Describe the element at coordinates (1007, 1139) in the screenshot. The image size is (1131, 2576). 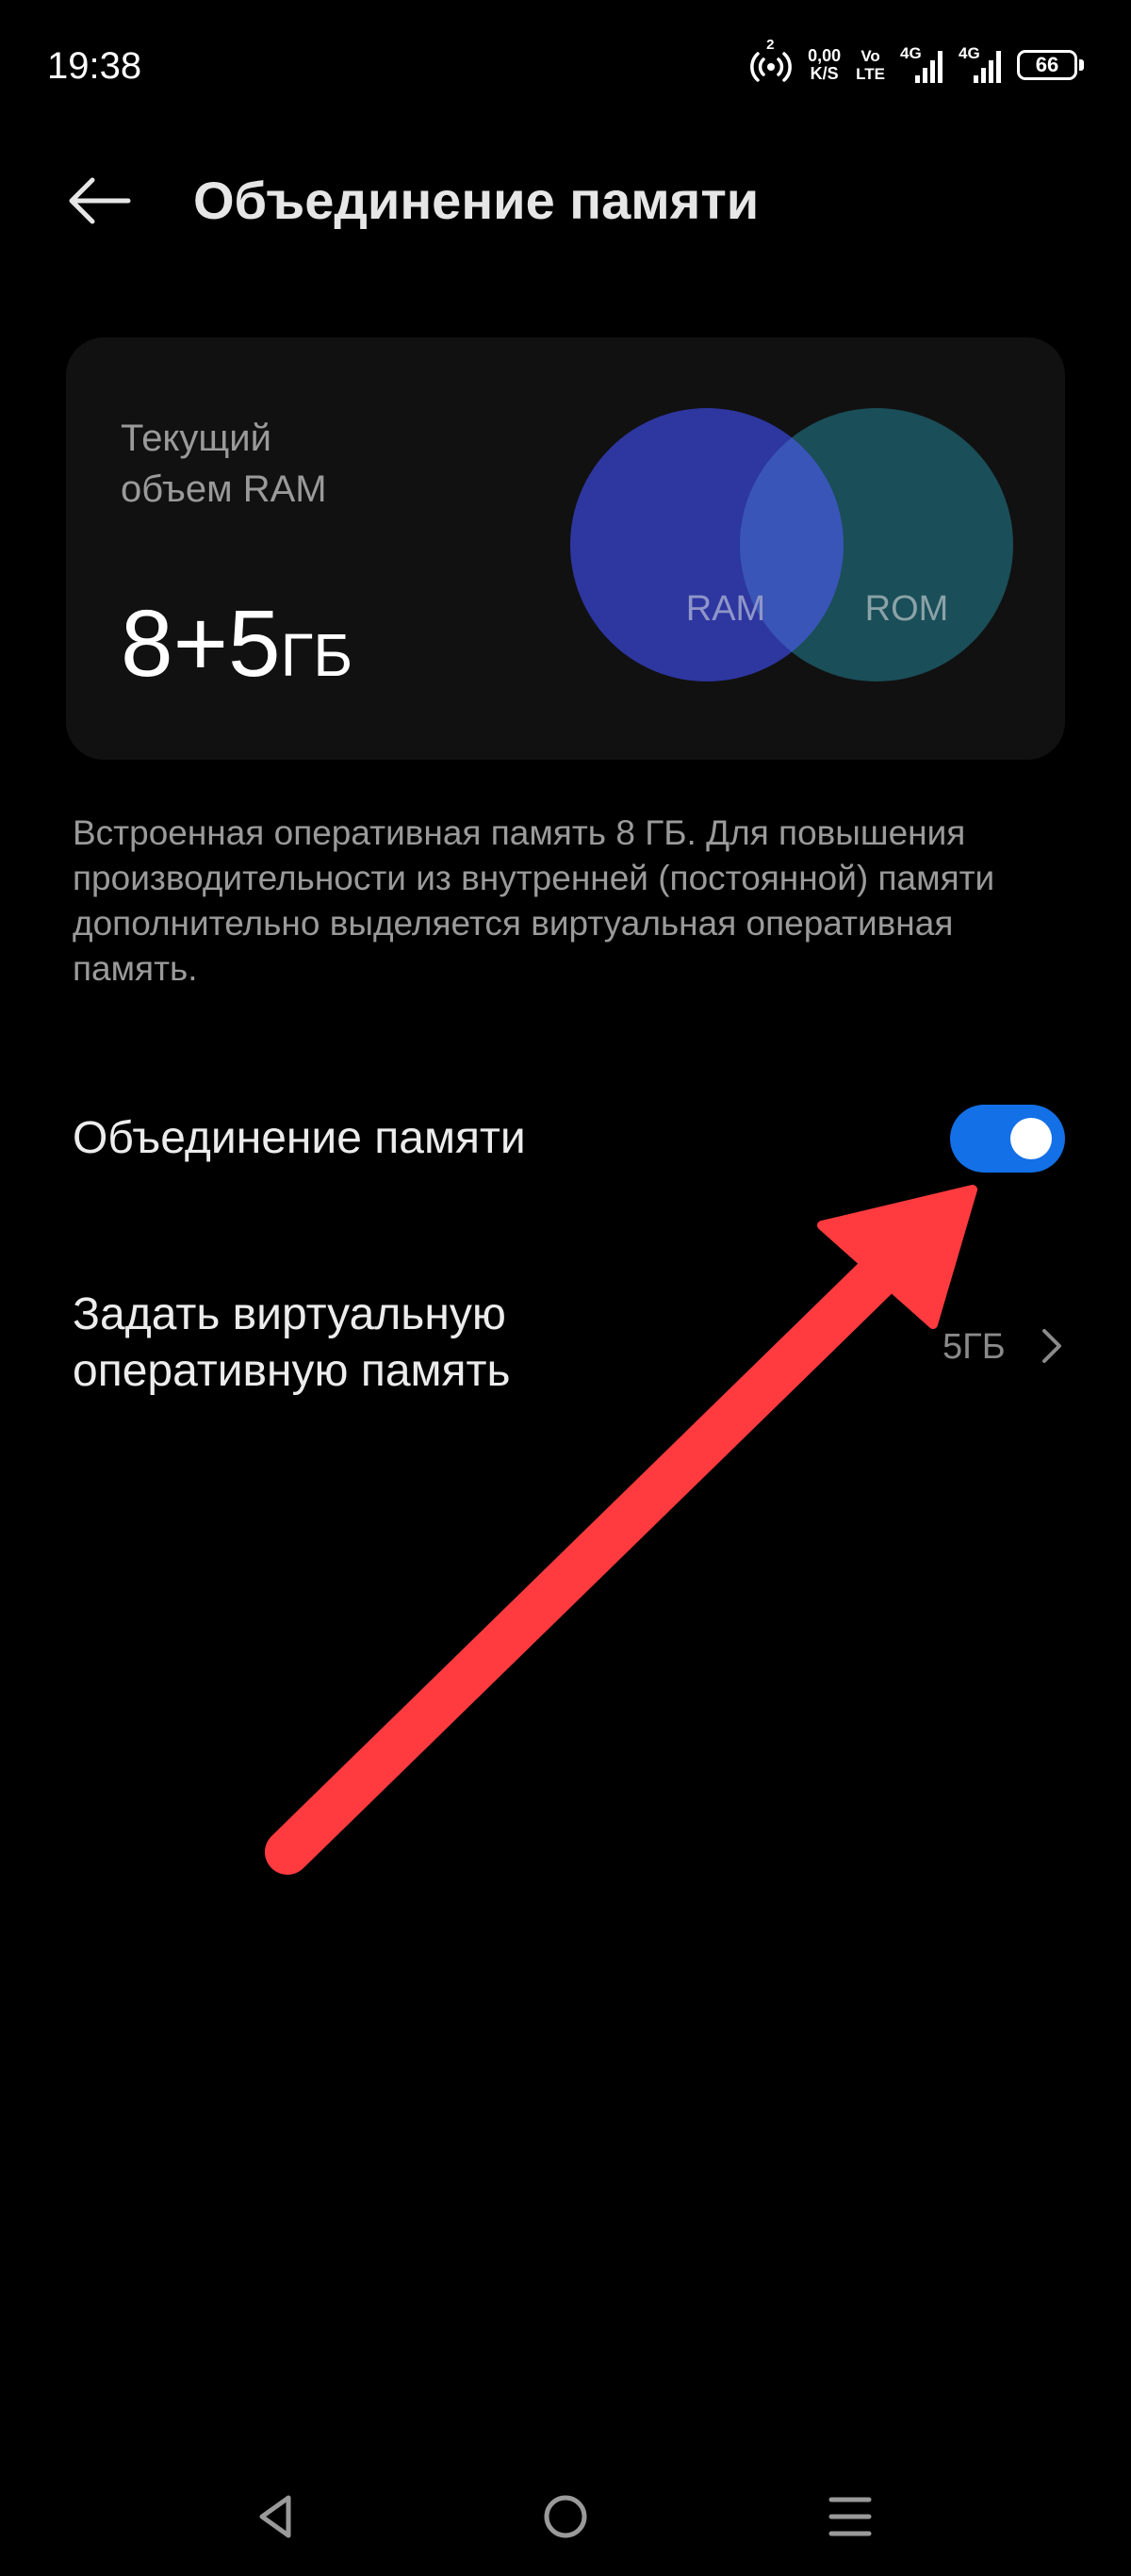
I see `memory-merge-toggle` at that location.